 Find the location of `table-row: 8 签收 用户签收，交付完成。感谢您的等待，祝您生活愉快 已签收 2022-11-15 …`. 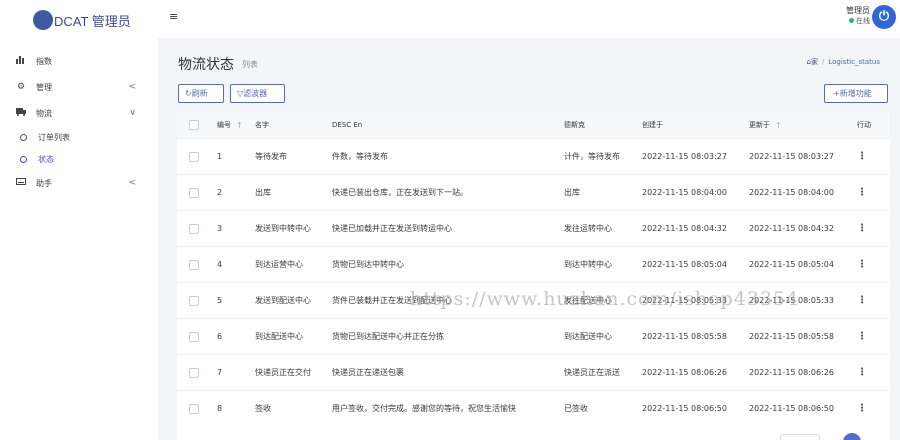

table-row: 8 签收 用户签收，交付完成。感谢您的等待，祝您生活愉快 已签收 2022-11-15 … is located at coordinates (533, 408).